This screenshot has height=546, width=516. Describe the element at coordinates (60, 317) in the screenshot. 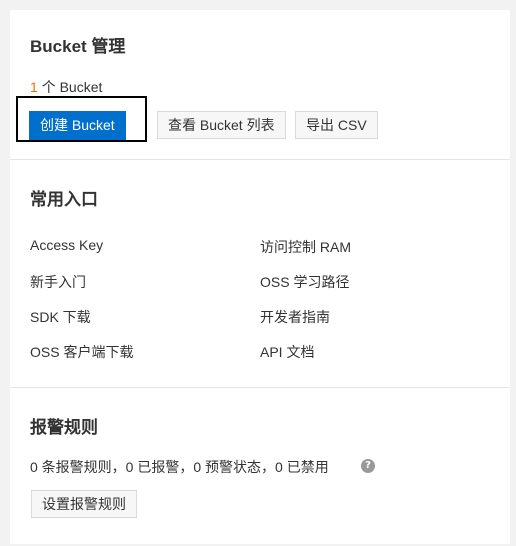

I see `link-sdk-download: SDK 下载` at that location.